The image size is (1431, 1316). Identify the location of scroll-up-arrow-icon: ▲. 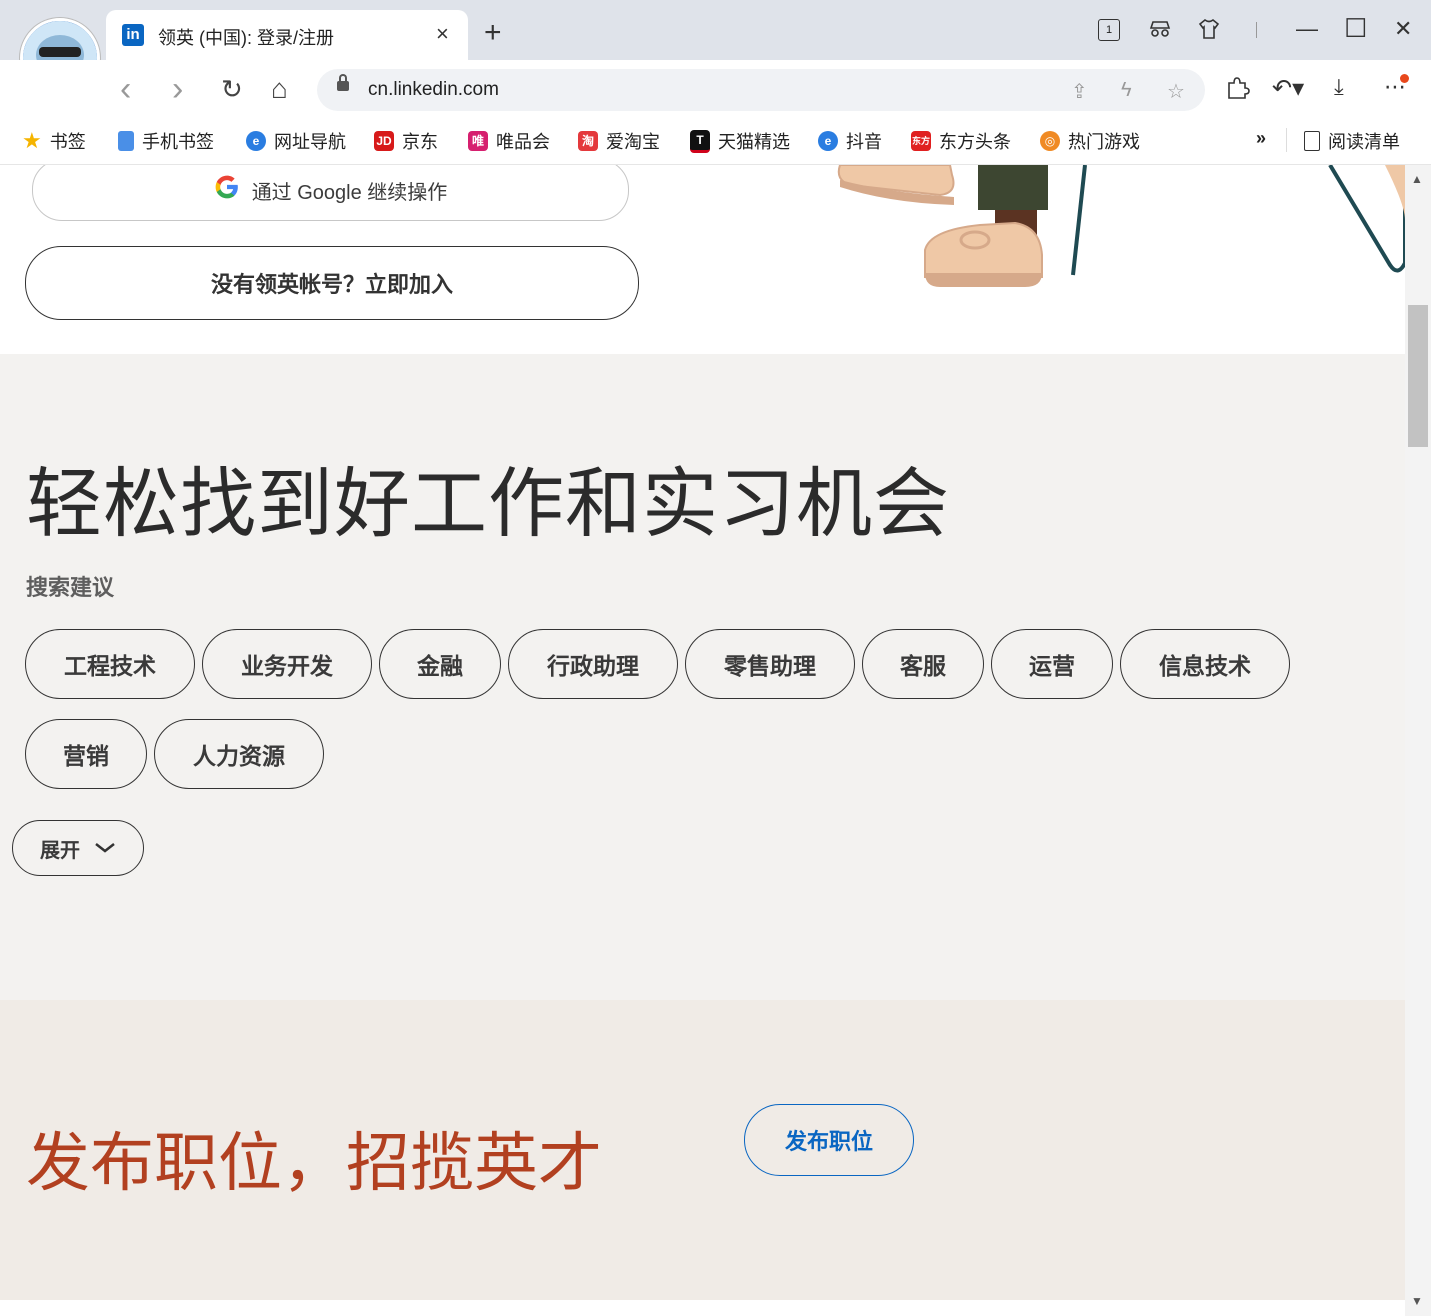
(1417, 179).